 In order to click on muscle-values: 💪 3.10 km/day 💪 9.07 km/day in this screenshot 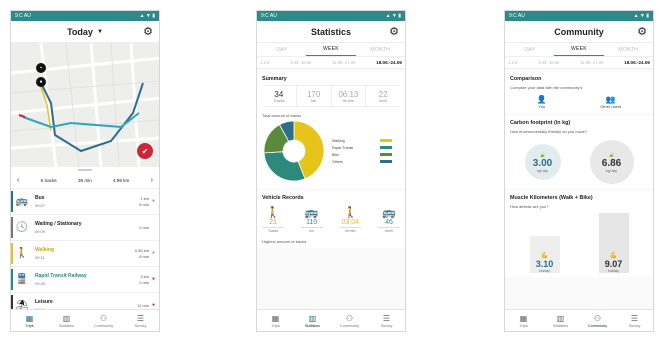, I will do `click(579, 243)`.